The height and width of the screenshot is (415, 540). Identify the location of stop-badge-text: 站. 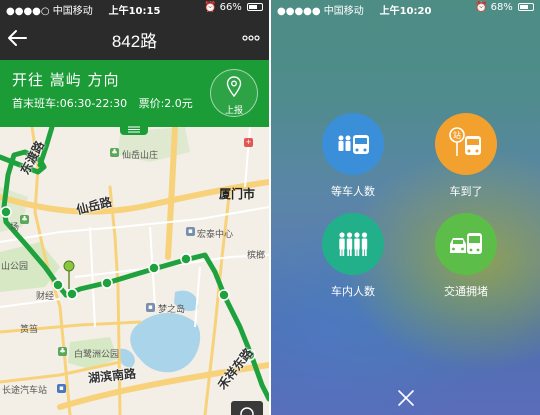
(457, 135).